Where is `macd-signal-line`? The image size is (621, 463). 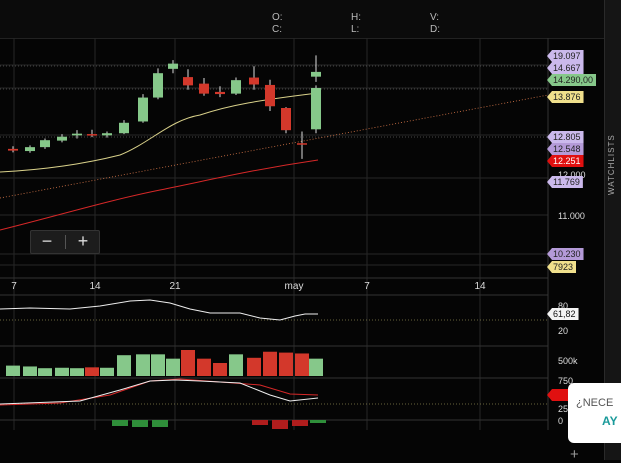
macd-signal-line is located at coordinates (159, 392).